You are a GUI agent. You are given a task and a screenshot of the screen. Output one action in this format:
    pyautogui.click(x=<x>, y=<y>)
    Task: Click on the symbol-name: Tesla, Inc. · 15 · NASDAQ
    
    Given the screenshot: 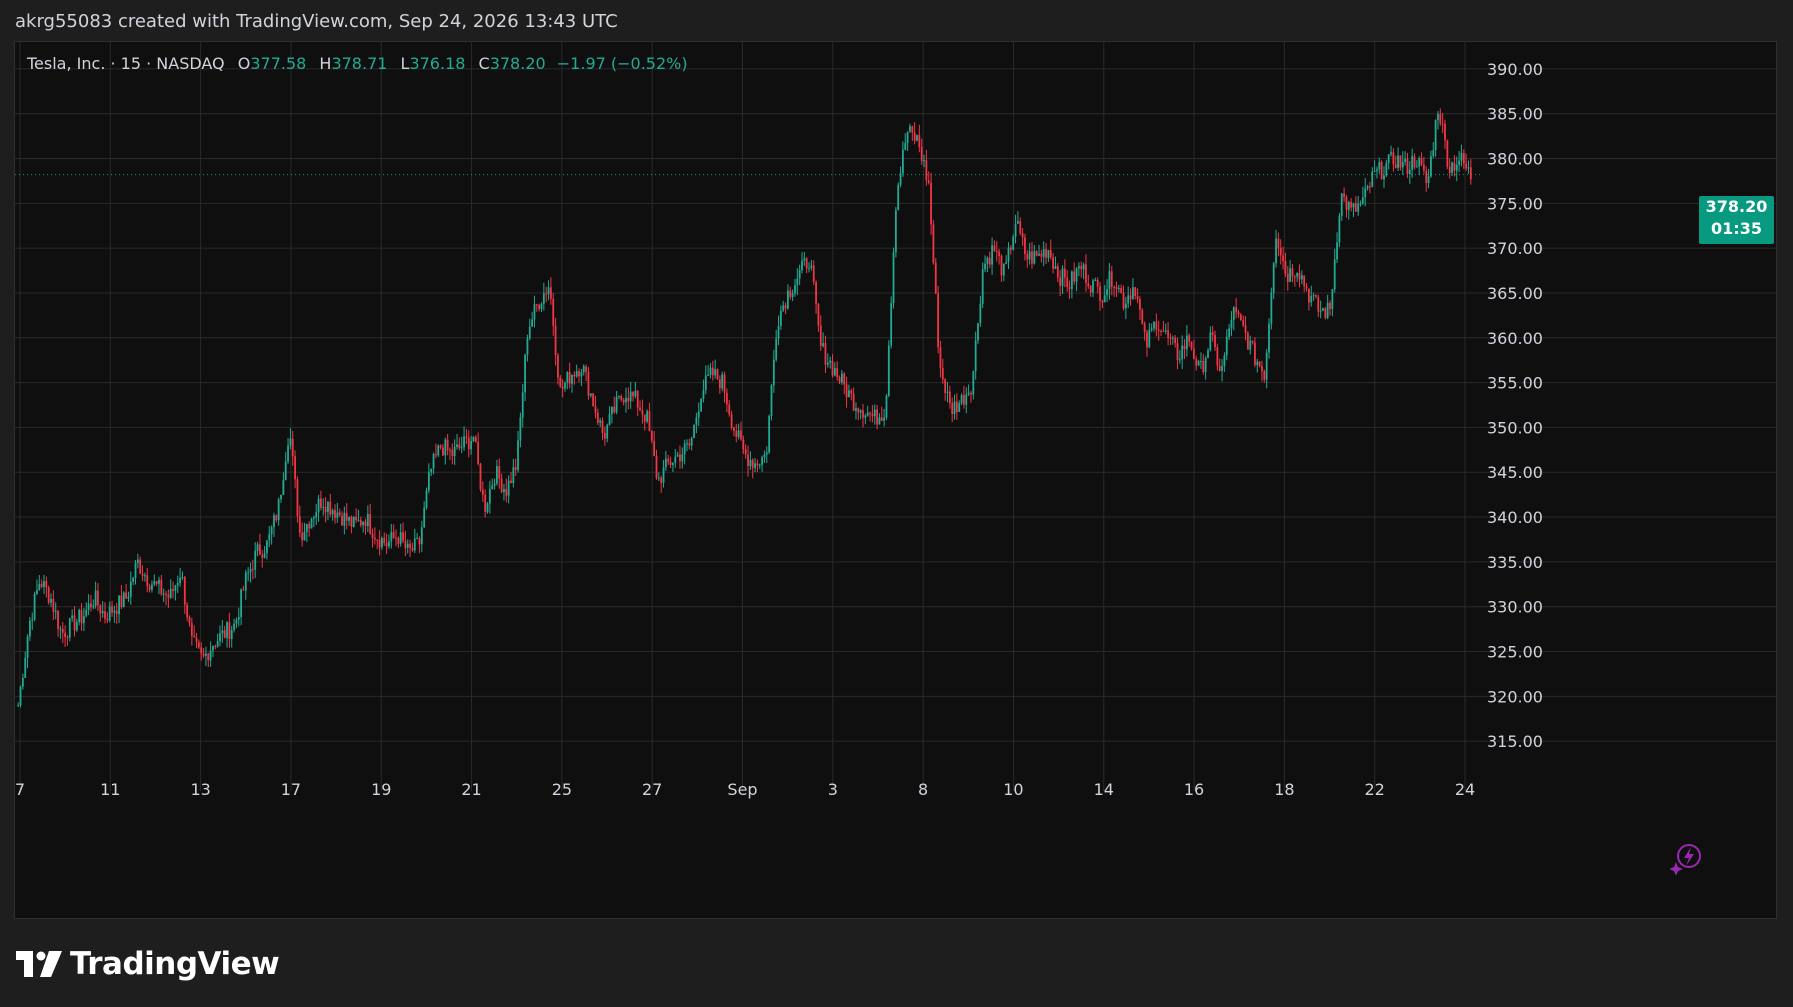 What is the action you would take?
    pyautogui.click(x=126, y=63)
    